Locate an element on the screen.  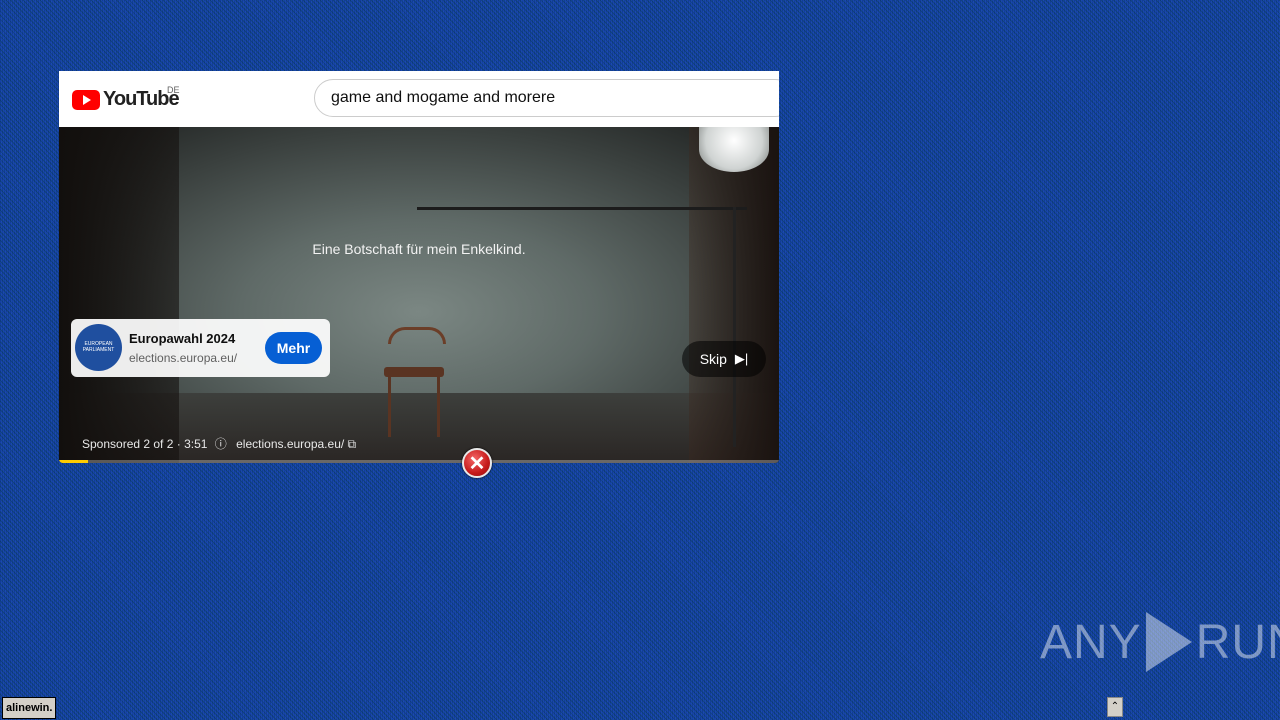
light-boom is located at coordinates (582, 208).